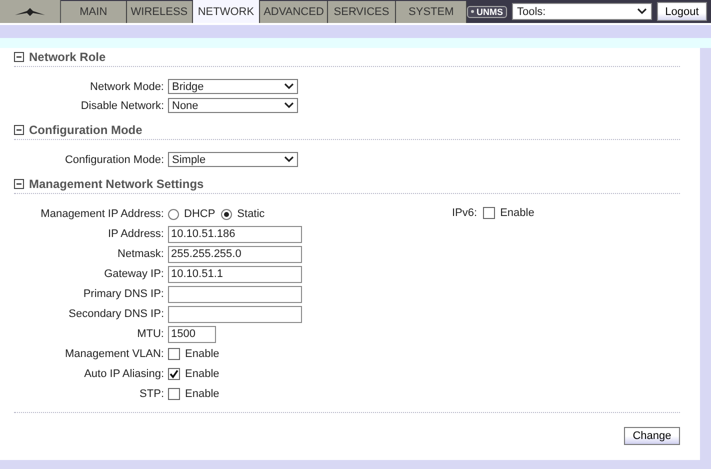  I want to click on field-label: Management IP Address:, so click(102, 214).